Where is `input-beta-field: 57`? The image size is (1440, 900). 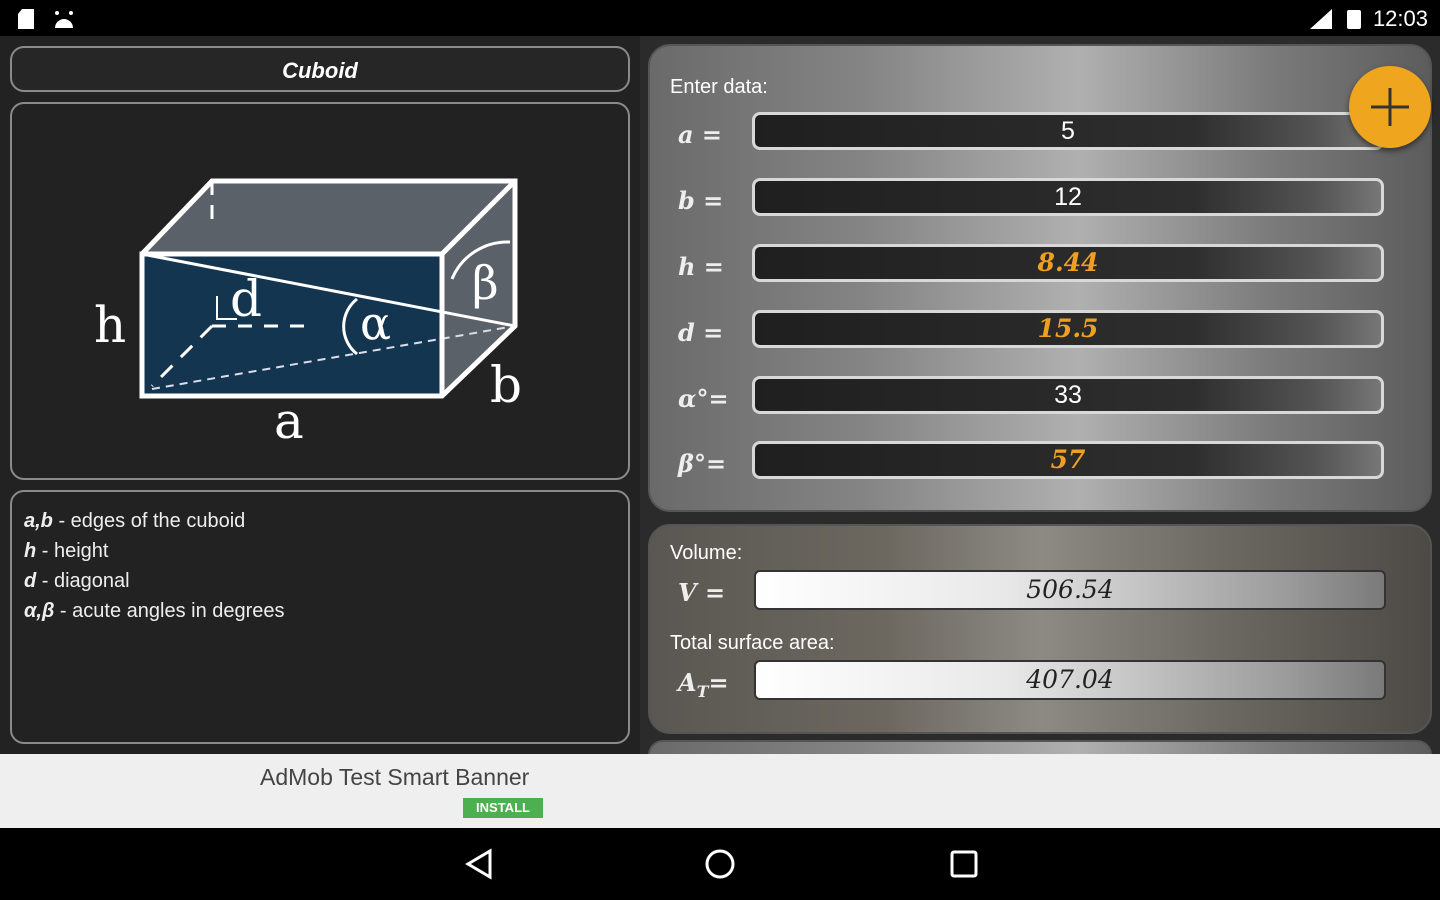
input-beta-field: 57 is located at coordinates (1068, 460).